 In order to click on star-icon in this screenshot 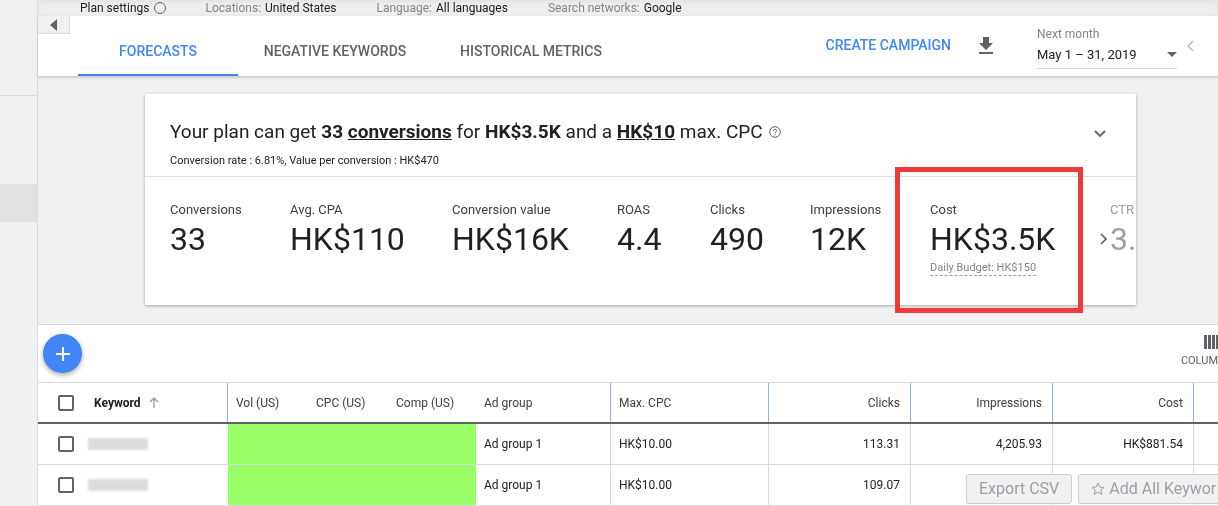, I will do `click(1098, 489)`.